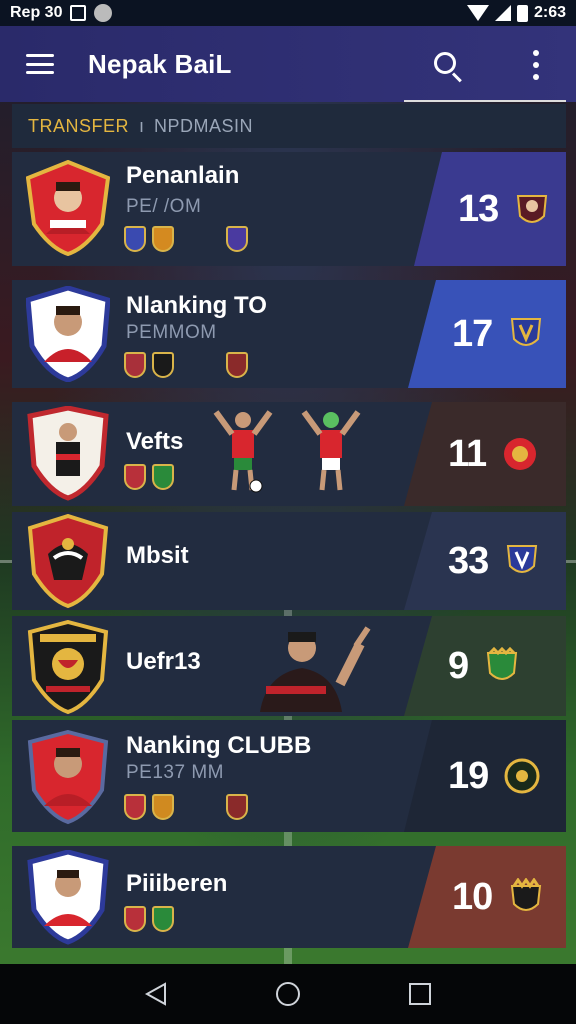 This screenshot has width=576, height=1024. I want to click on app-title: Nepak BaiL, so click(160, 63).